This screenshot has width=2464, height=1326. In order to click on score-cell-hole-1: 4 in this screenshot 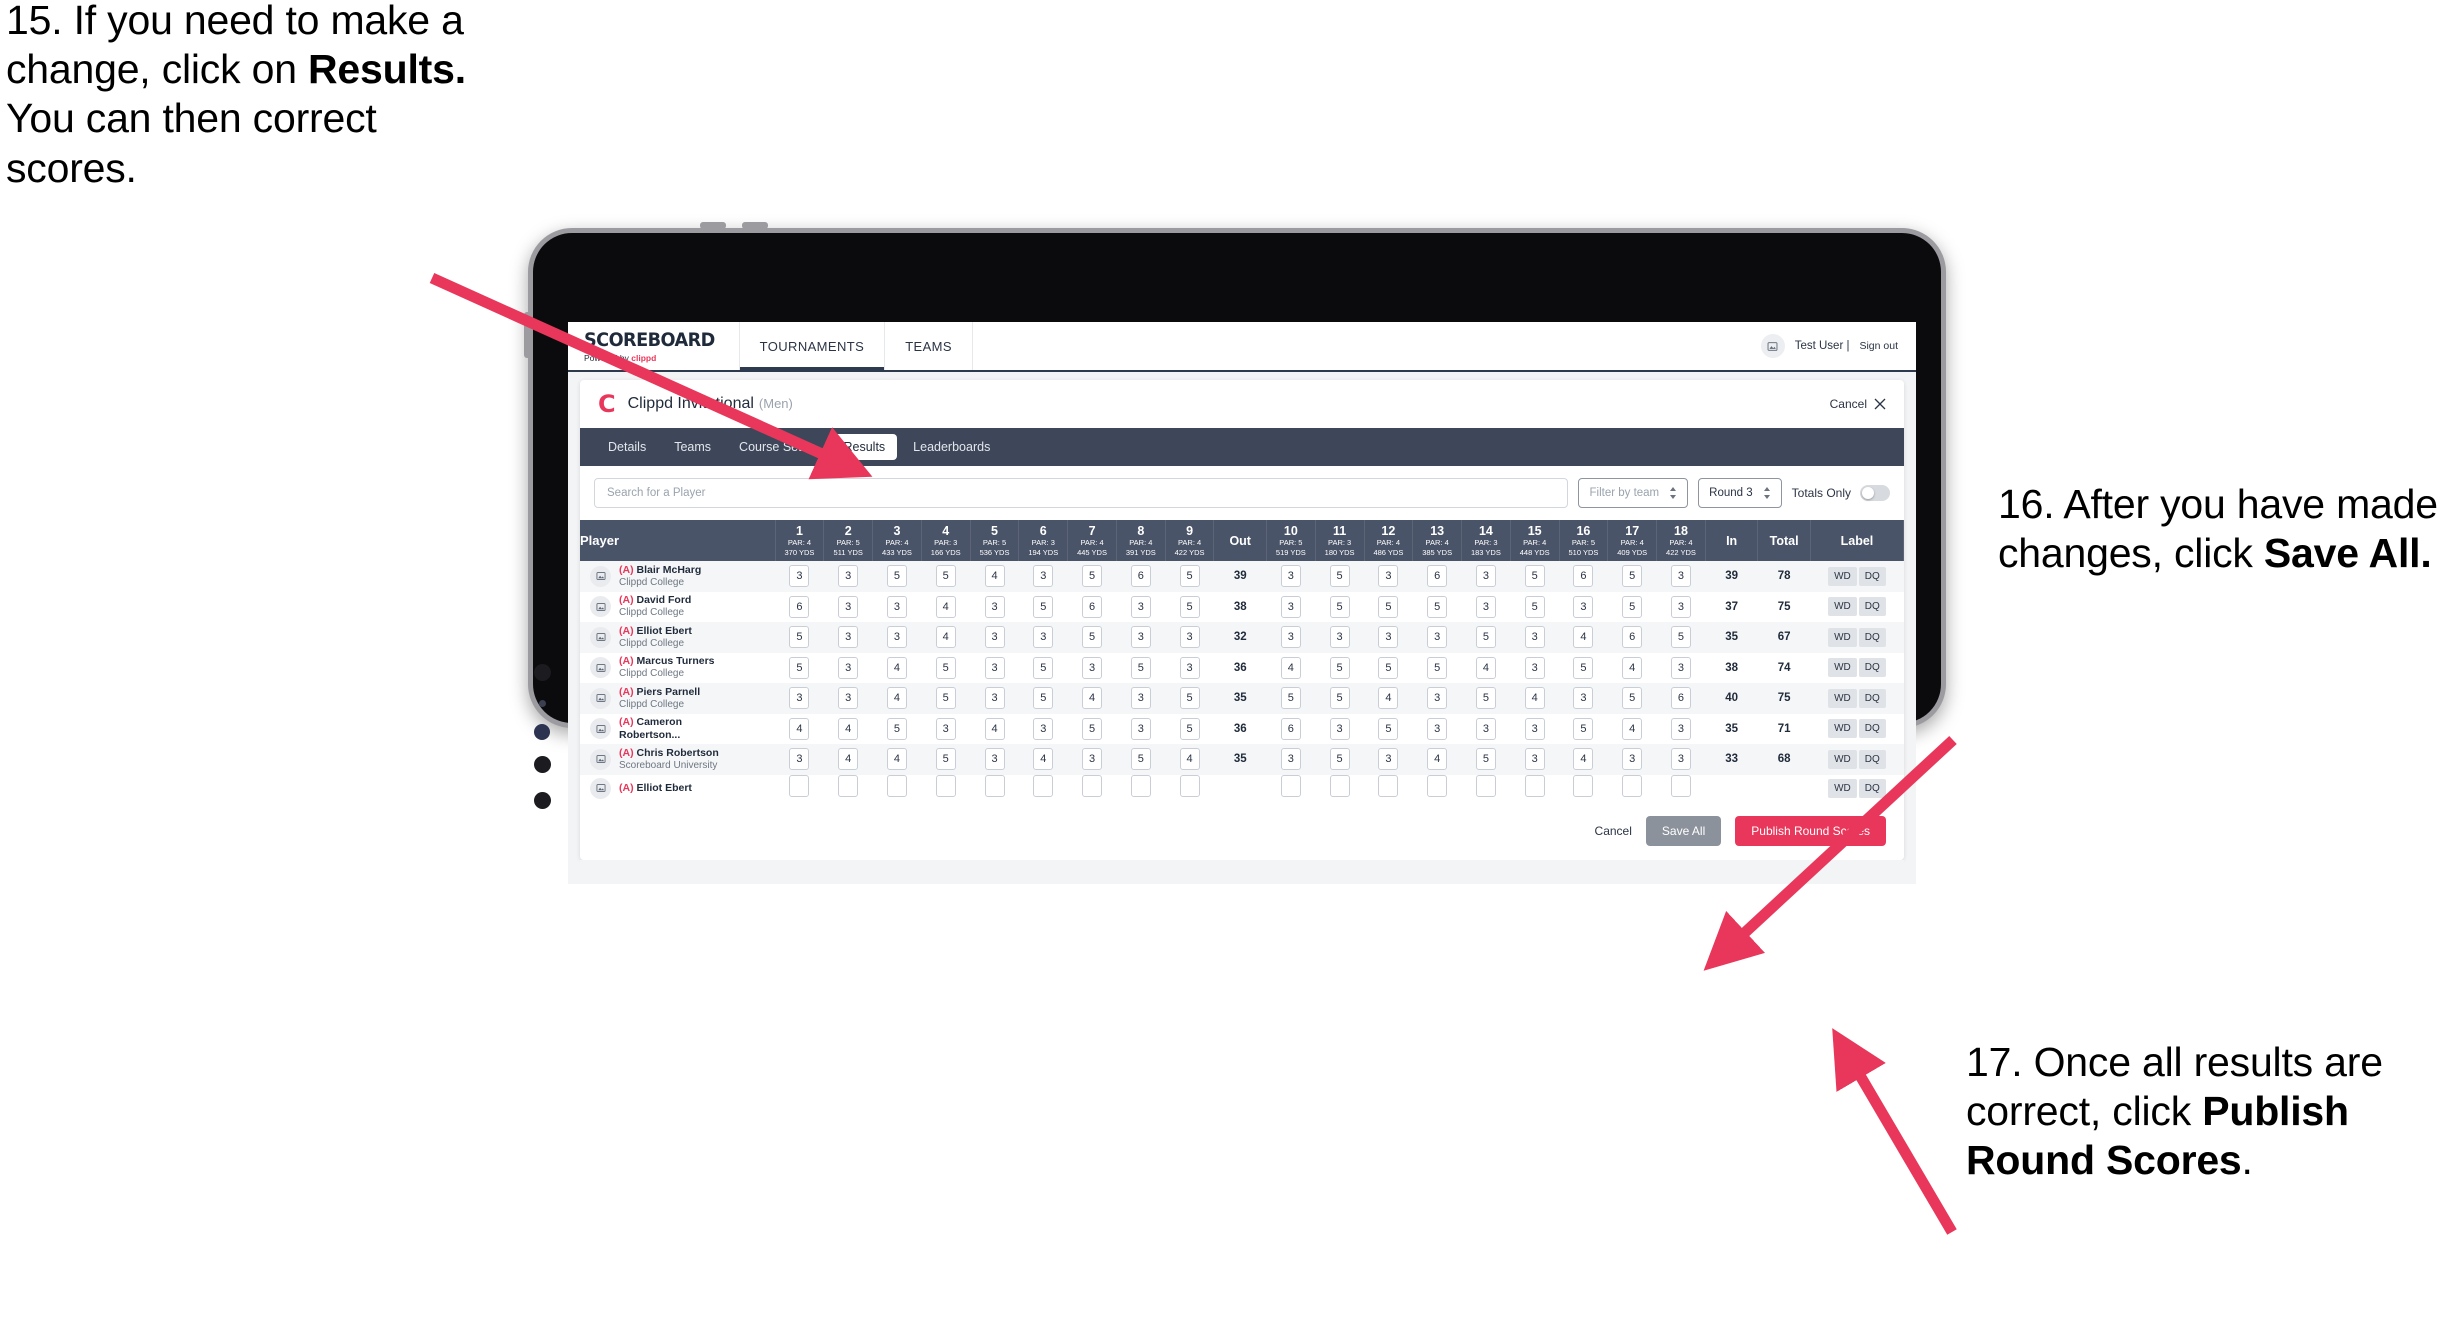, I will do `click(799, 729)`.